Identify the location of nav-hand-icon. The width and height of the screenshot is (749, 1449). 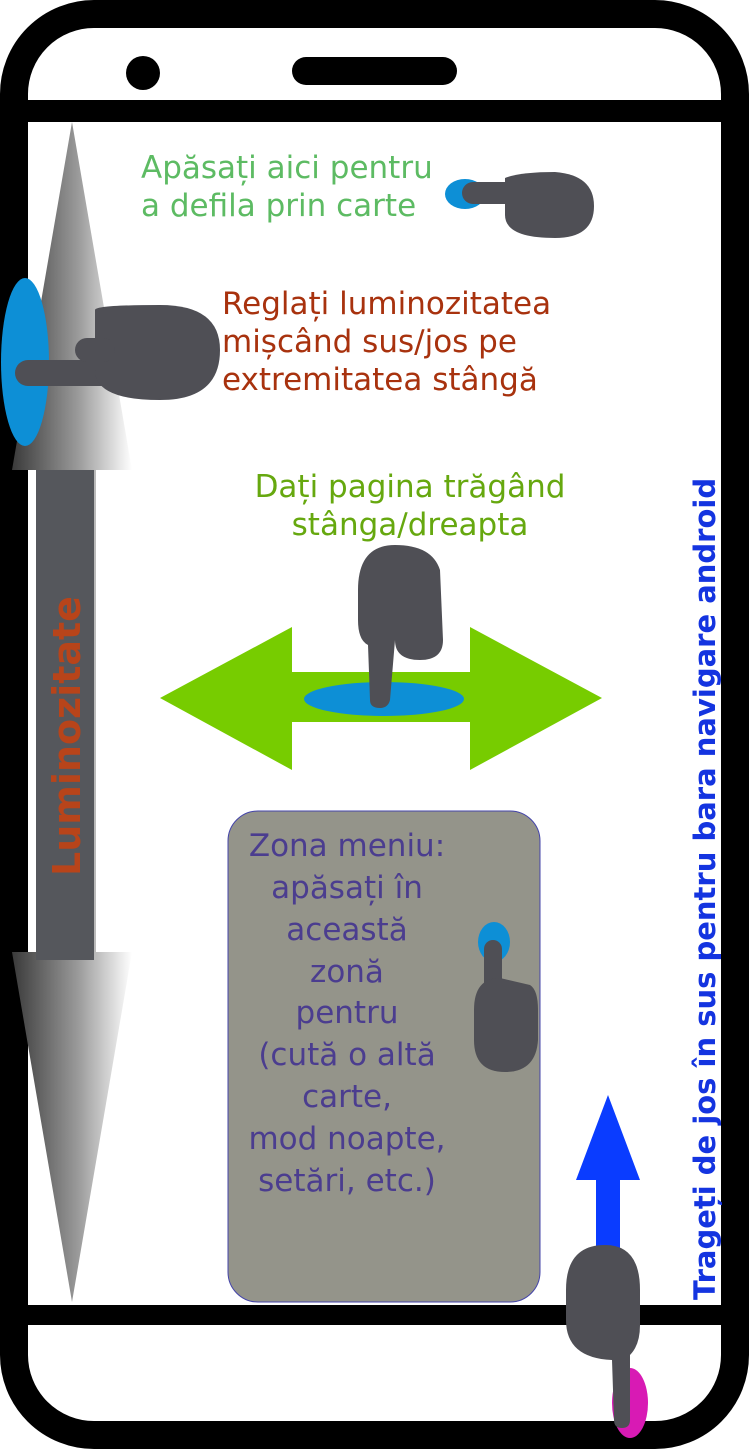
(603, 1336).